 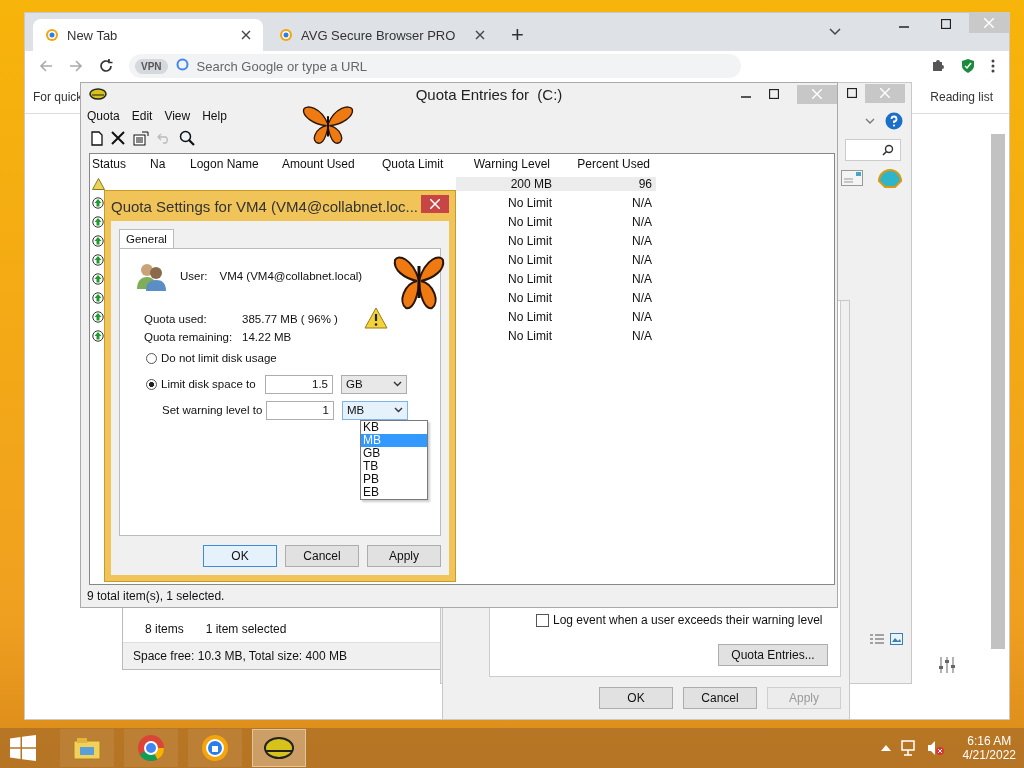 What do you see at coordinates (989, 741) in the screenshot?
I see `clock-time: 6:16 AM` at bounding box center [989, 741].